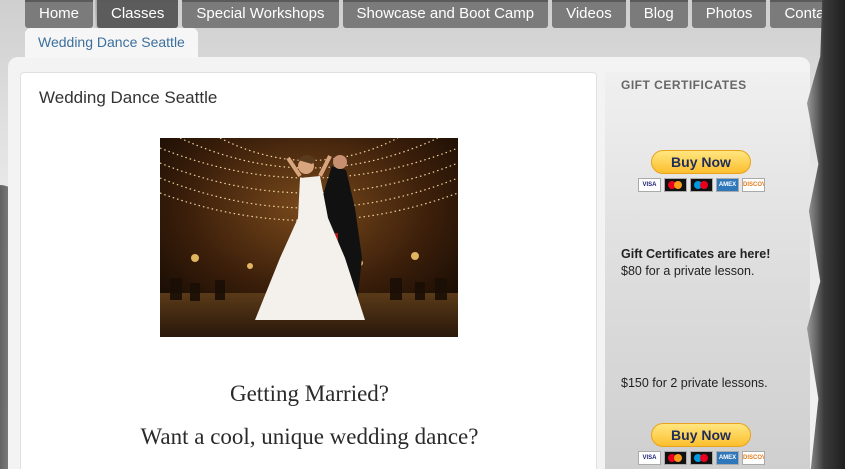 The height and width of the screenshot is (469, 845). I want to click on payment-cards-2: VISA AMEX DISCOVER, so click(701, 458).